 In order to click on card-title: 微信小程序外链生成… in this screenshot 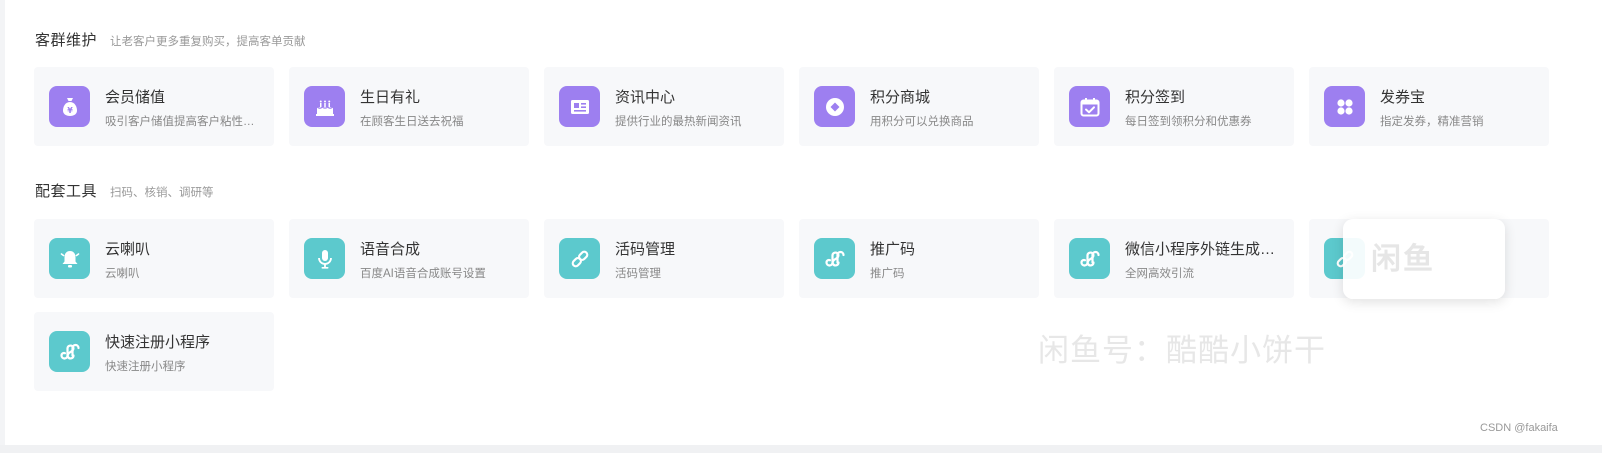, I will do `click(1200, 249)`.